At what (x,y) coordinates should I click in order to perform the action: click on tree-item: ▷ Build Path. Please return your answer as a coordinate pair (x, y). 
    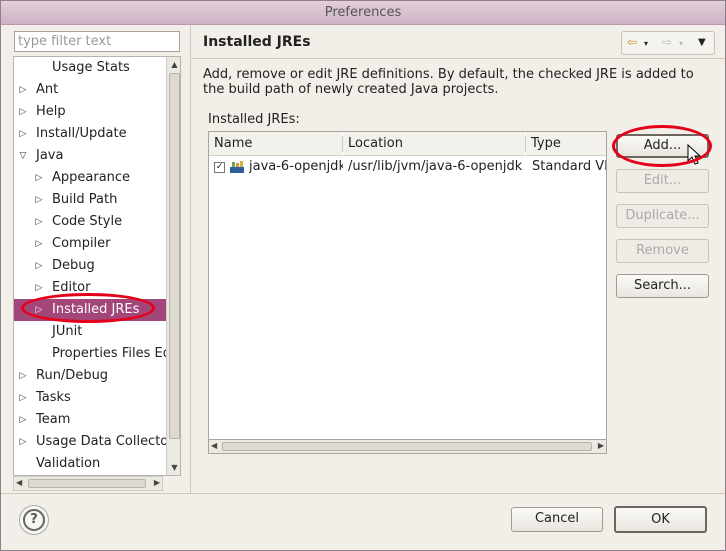
    Looking at the image, I should click on (90, 200).